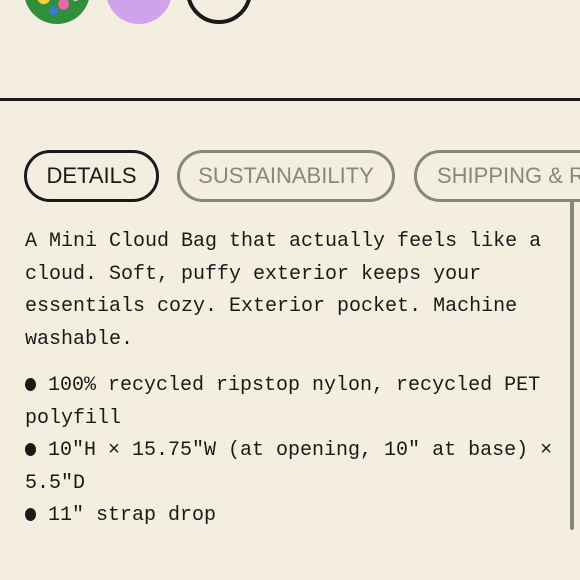  What do you see at coordinates (290, 99) in the screenshot?
I see `section-divider` at bounding box center [290, 99].